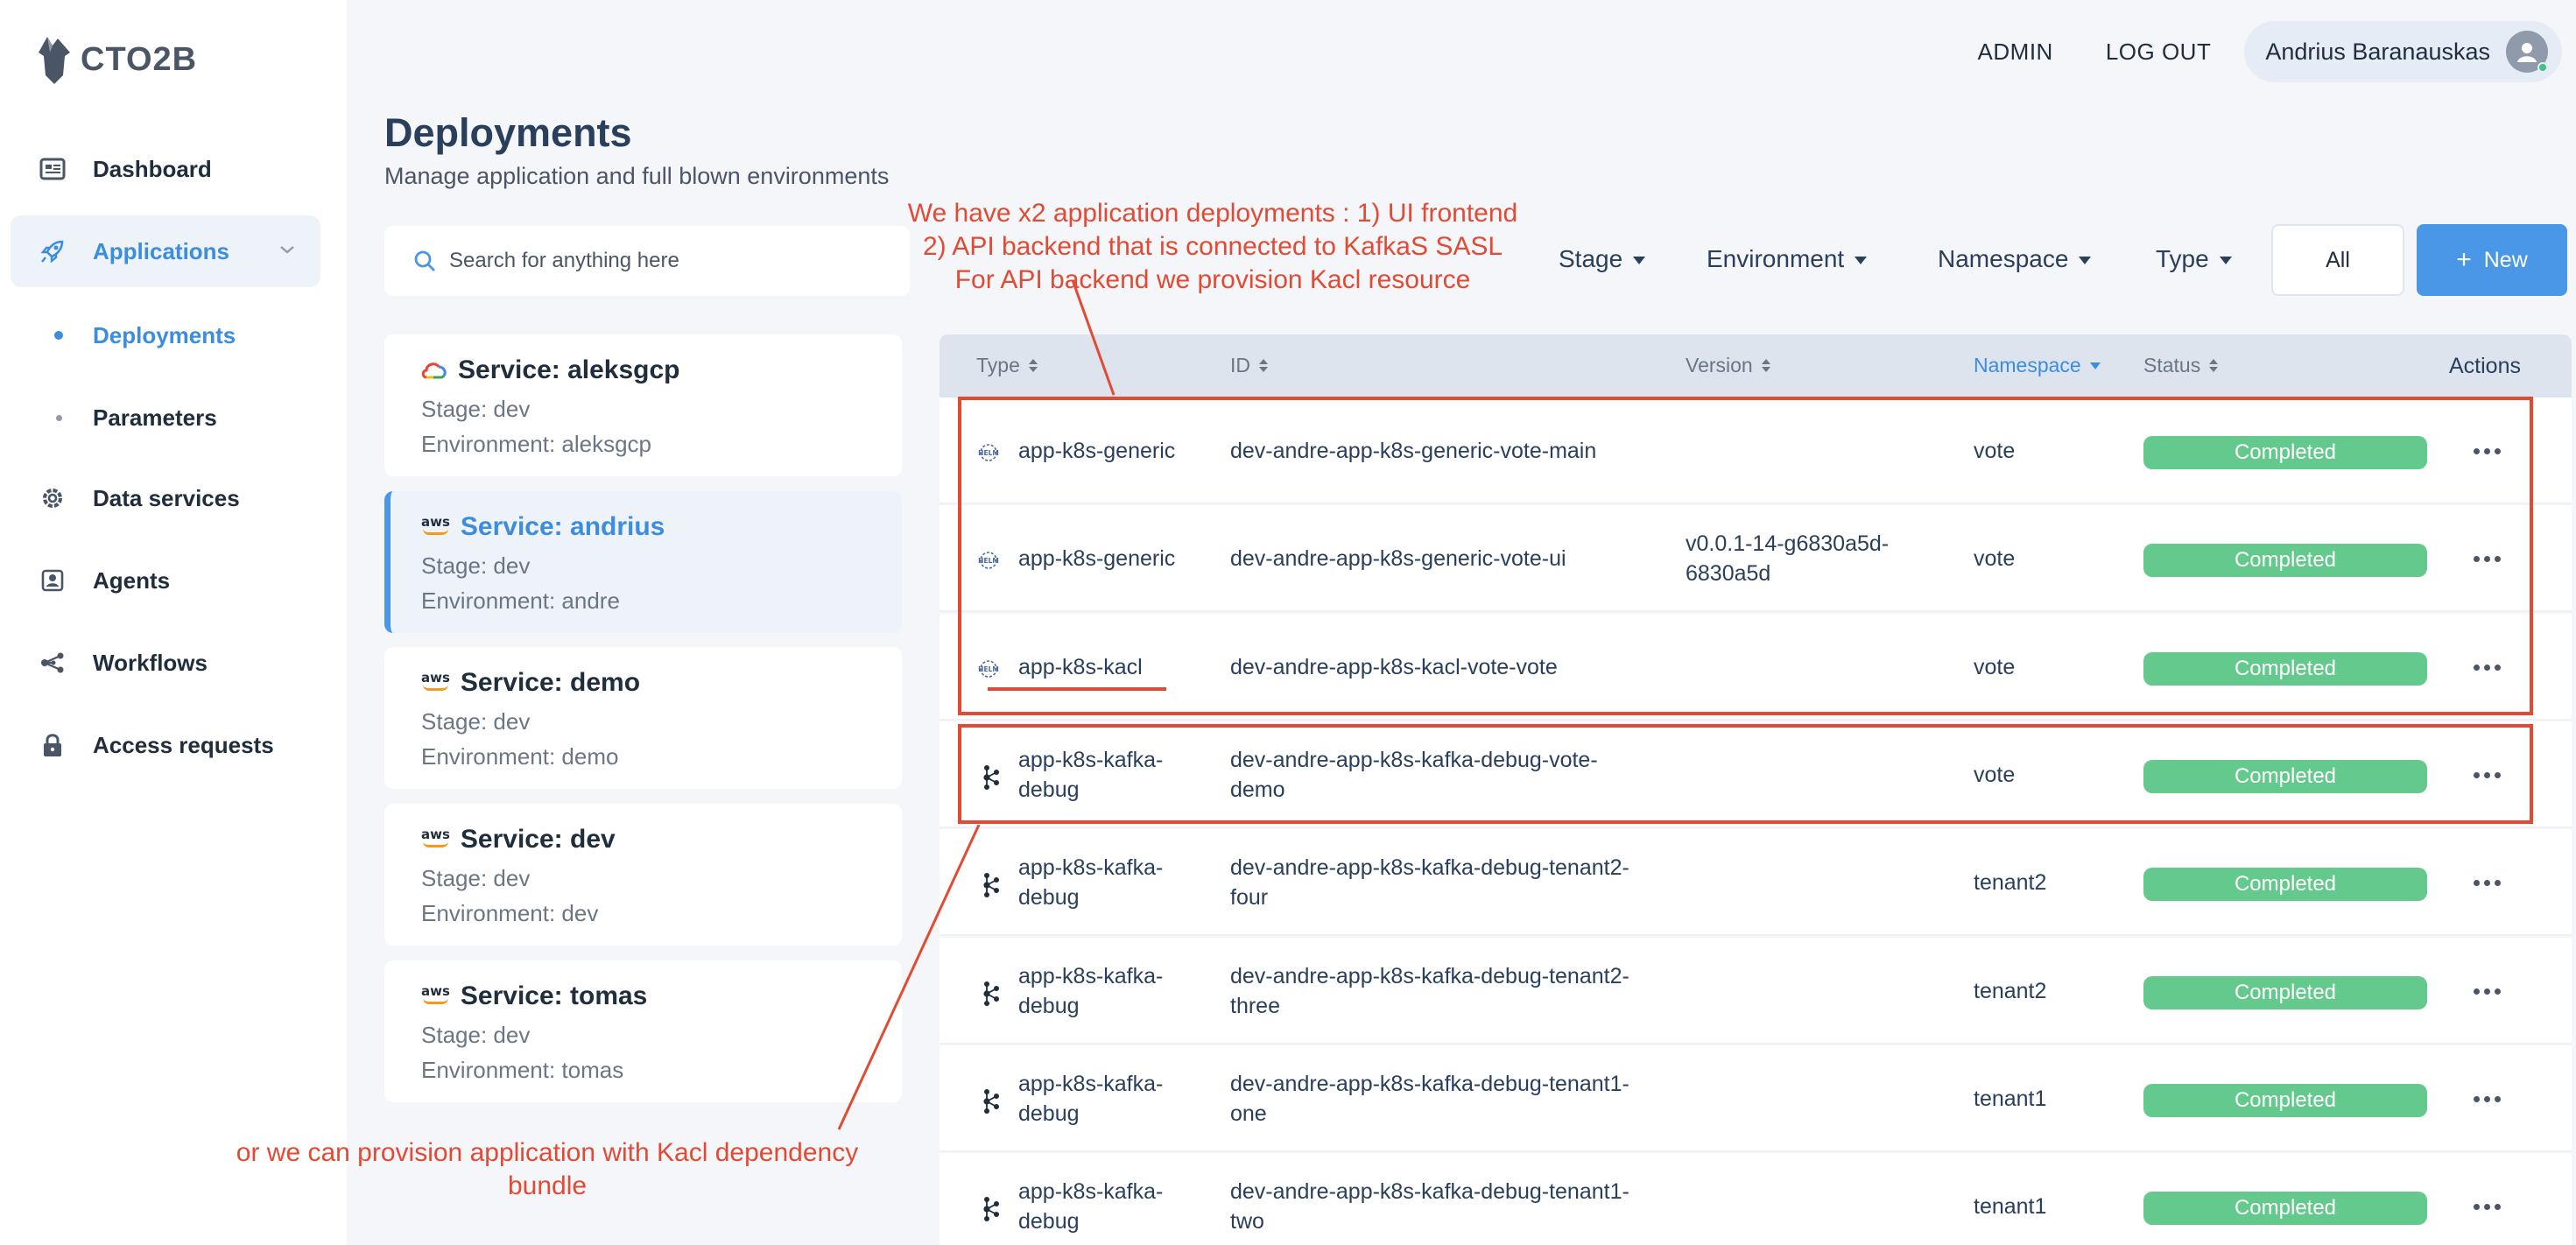 Image resolution: width=2576 pixels, height=1245 pixels. What do you see at coordinates (424, 263) in the screenshot?
I see `search-icon` at bounding box center [424, 263].